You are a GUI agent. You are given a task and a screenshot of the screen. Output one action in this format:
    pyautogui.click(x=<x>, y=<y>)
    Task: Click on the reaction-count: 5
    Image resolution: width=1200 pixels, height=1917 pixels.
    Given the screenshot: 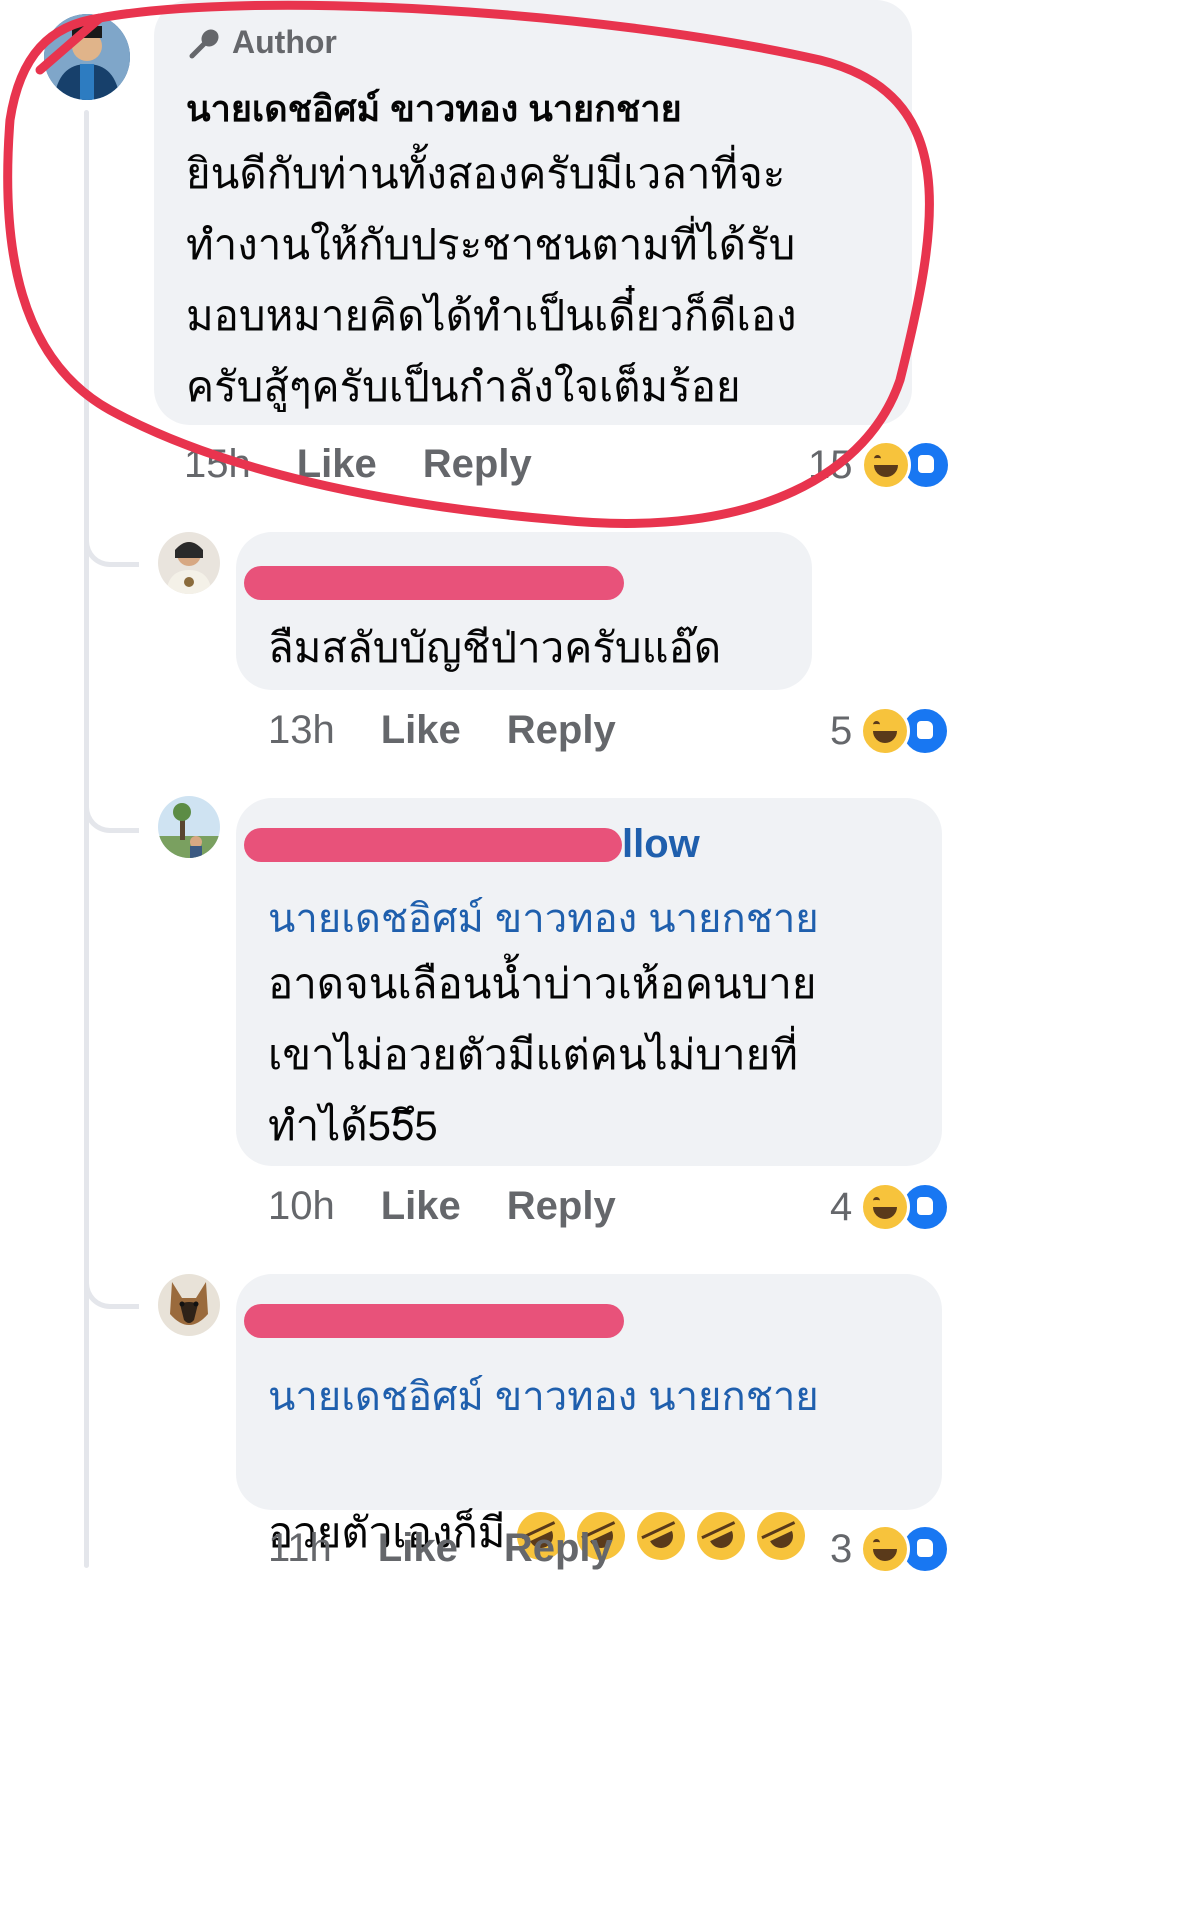 What is the action you would take?
    pyautogui.click(x=841, y=730)
    